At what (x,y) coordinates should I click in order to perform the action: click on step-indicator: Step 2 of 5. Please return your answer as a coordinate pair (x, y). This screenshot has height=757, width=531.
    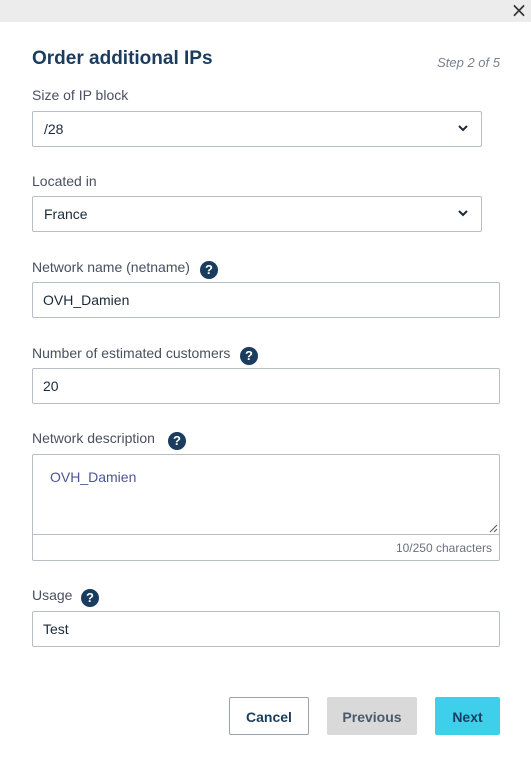
    Looking at the image, I should click on (468, 62).